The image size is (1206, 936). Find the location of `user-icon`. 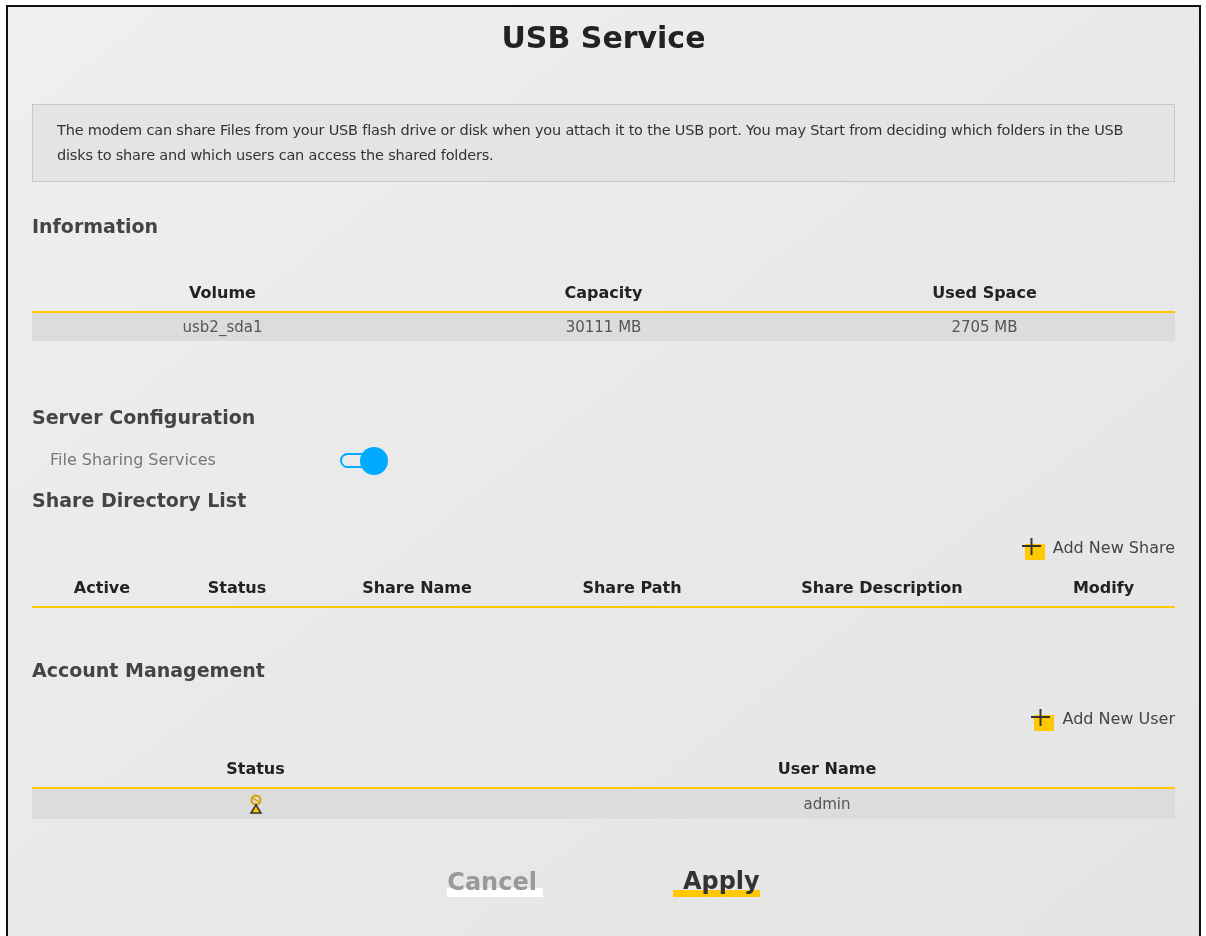

user-icon is located at coordinates (255, 803).